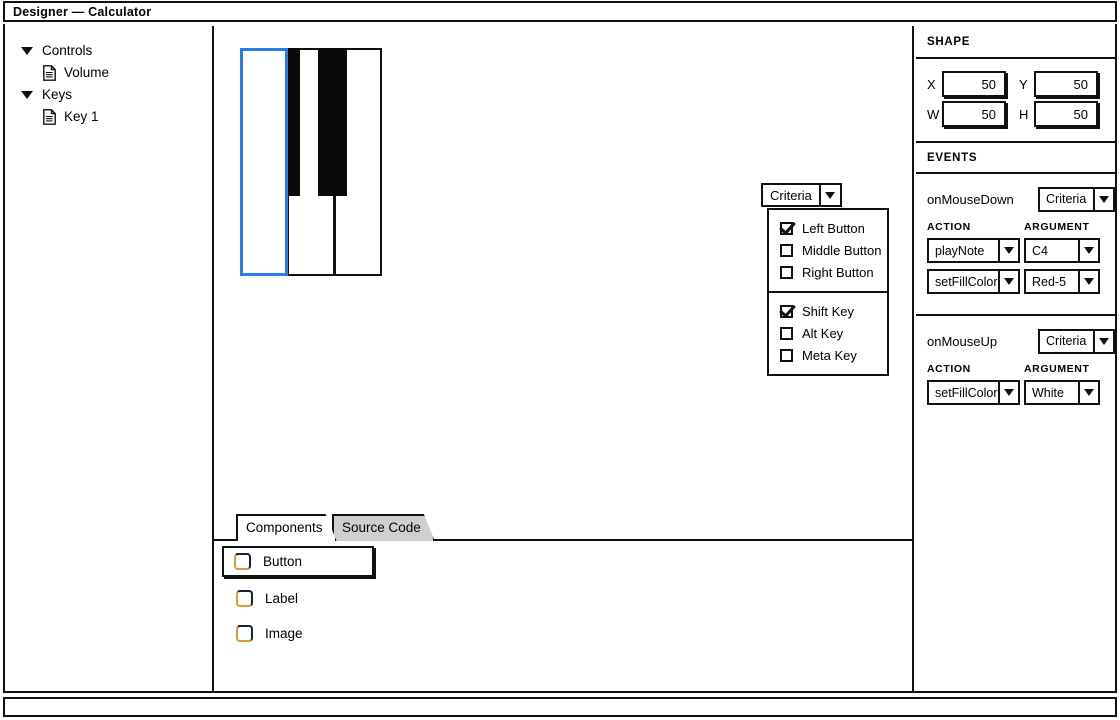 The width and height of the screenshot is (1120, 720). I want to click on tab-label: Source Code, so click(381, 527).